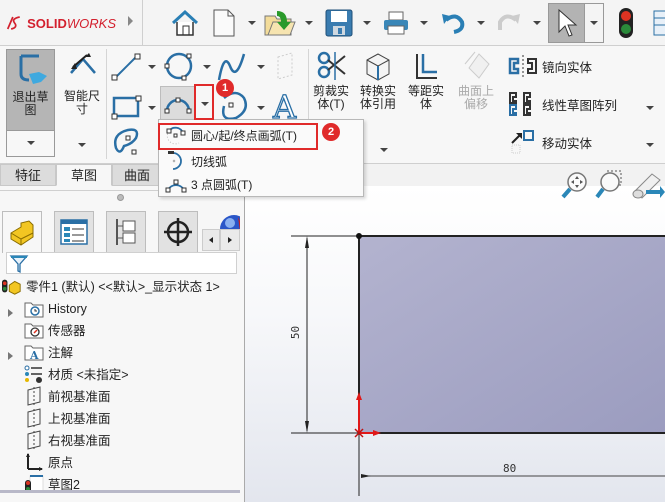  I want to click on convert-entities-button: 转换实 体引用, so click(378, 82).